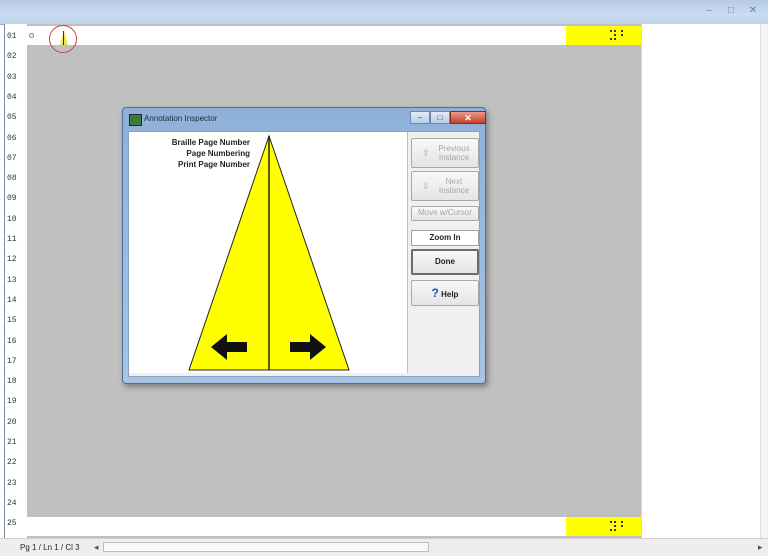 Image resolution: width=768 pixels, height=556 pixels. What do you see at coordinates (12, 118) in the screenshot?
I see `line-number: 05` at bounding box center [12, 118].